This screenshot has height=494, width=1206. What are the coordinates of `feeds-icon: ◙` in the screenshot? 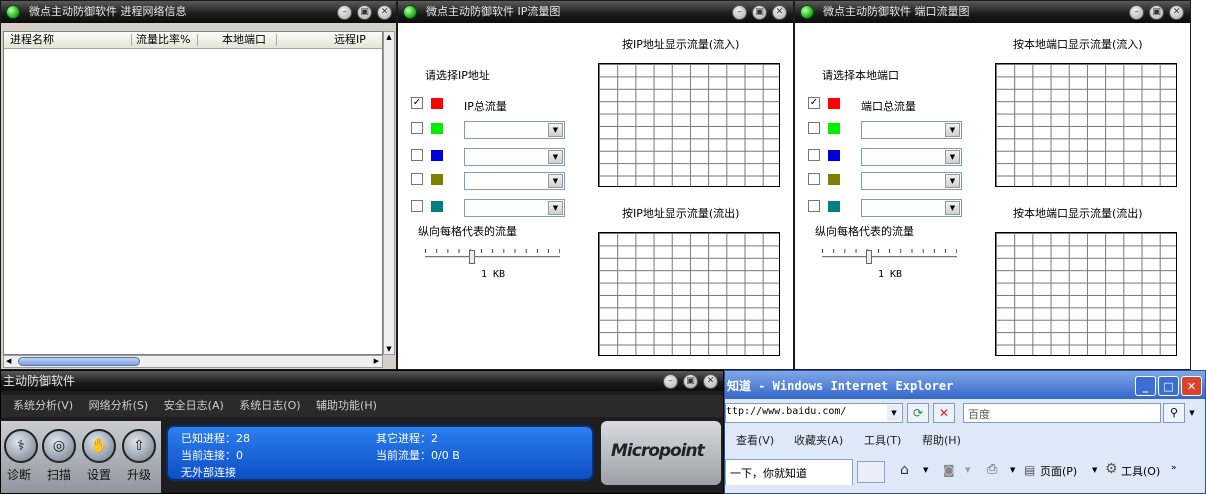 It's located at (949, 470).